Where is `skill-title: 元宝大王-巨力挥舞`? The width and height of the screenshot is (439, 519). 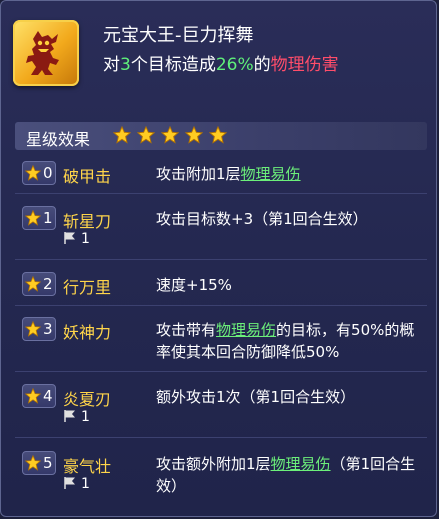 skill-title: 元宝大王-巨力挥舞 is located at coordinates (178, 35).